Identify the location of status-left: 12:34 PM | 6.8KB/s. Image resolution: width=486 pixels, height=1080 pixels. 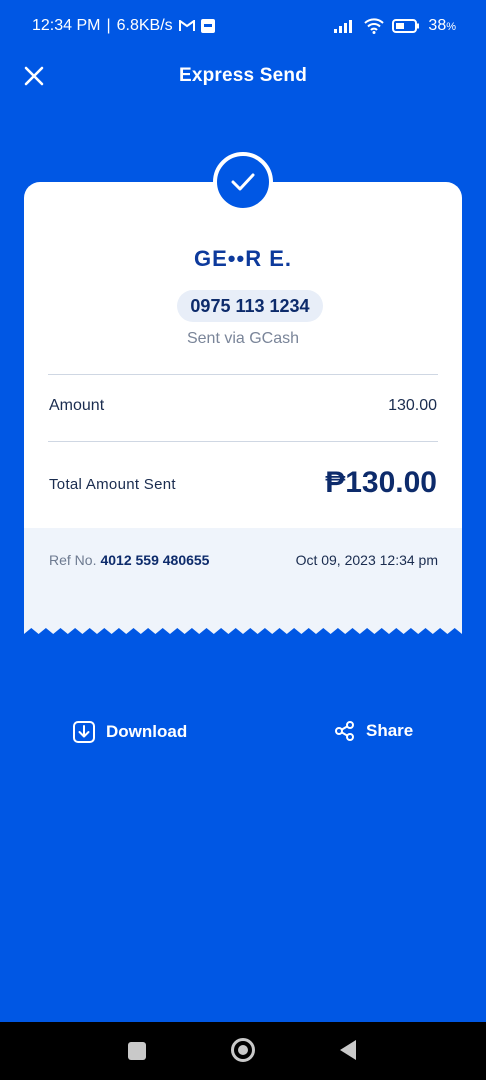
(123, 26).